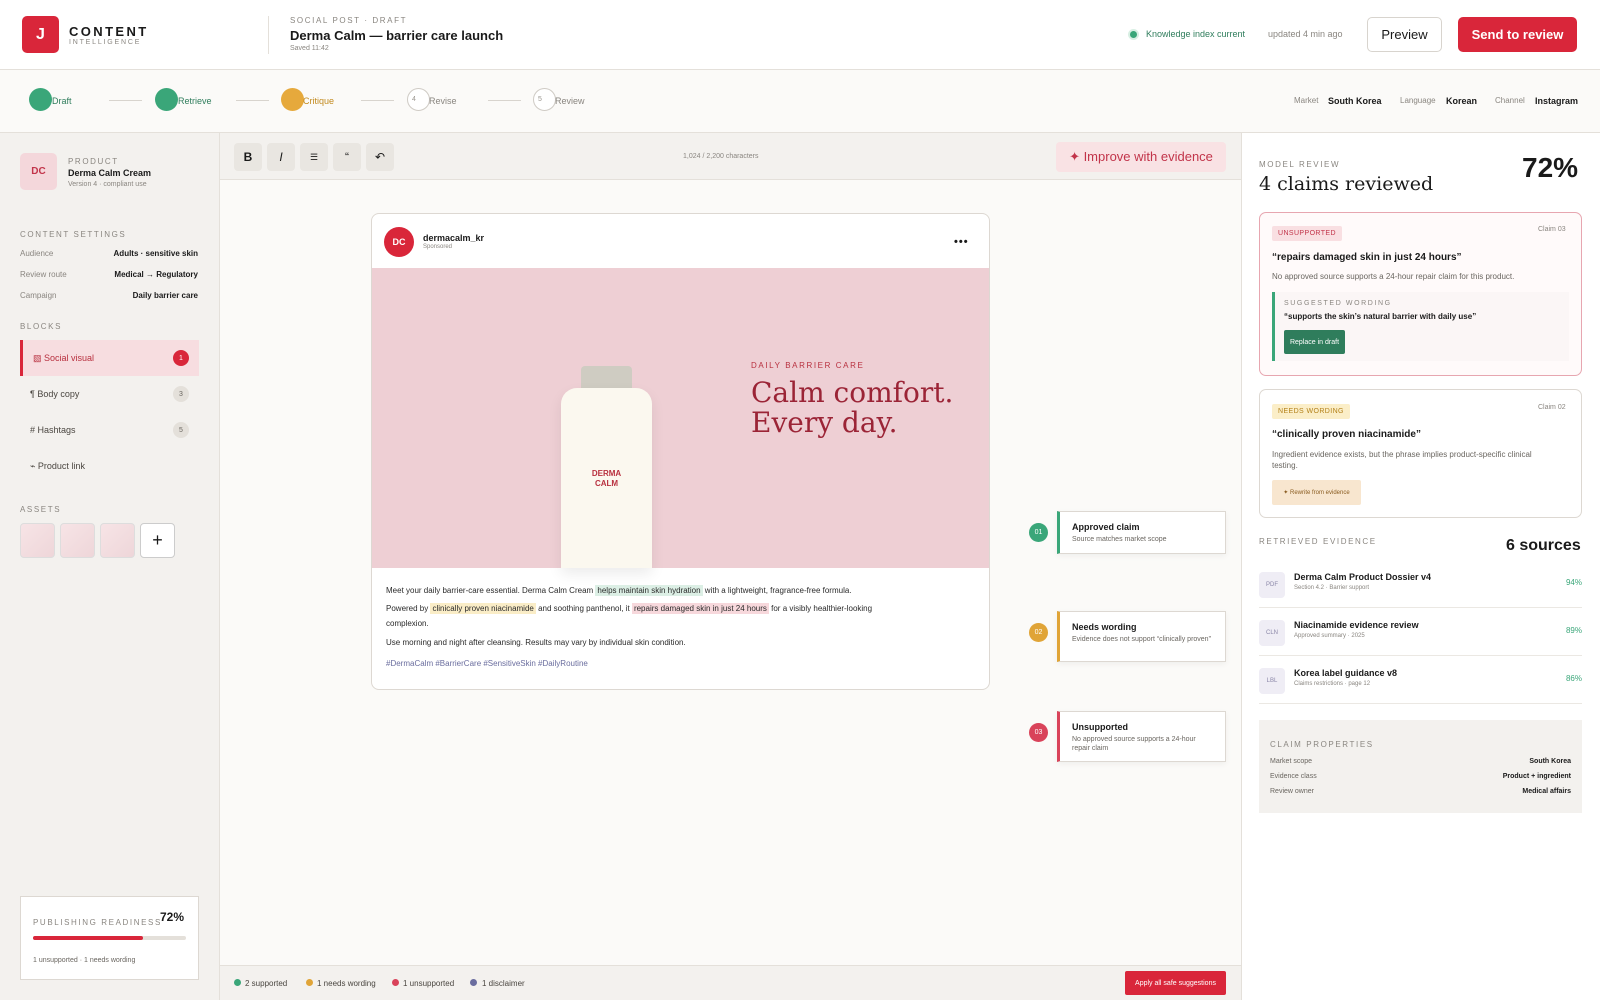  Describe the element at coordinates (195, 101) in the screenshot. I see `step-label-retrieve: Retrieve` at that location.